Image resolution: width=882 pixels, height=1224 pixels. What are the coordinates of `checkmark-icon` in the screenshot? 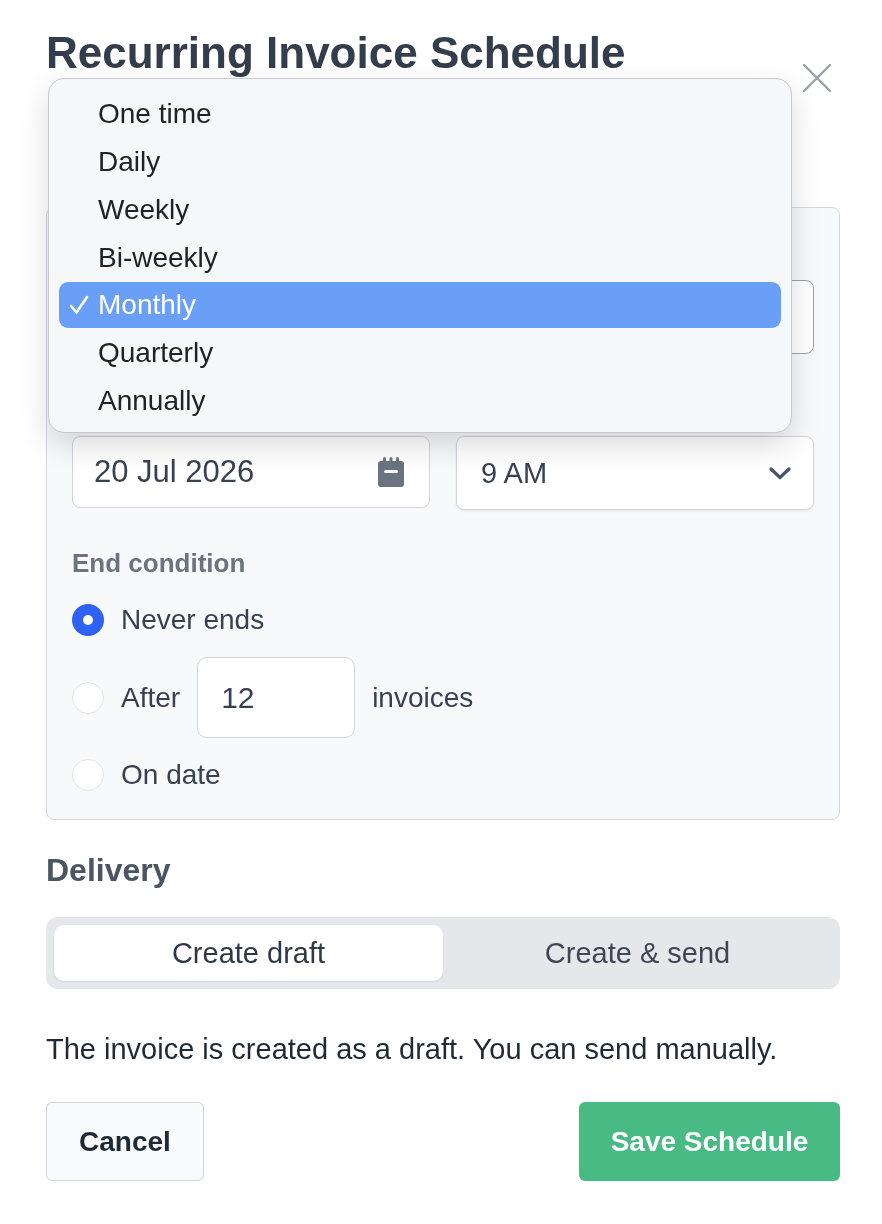 It's located at (79, 305).